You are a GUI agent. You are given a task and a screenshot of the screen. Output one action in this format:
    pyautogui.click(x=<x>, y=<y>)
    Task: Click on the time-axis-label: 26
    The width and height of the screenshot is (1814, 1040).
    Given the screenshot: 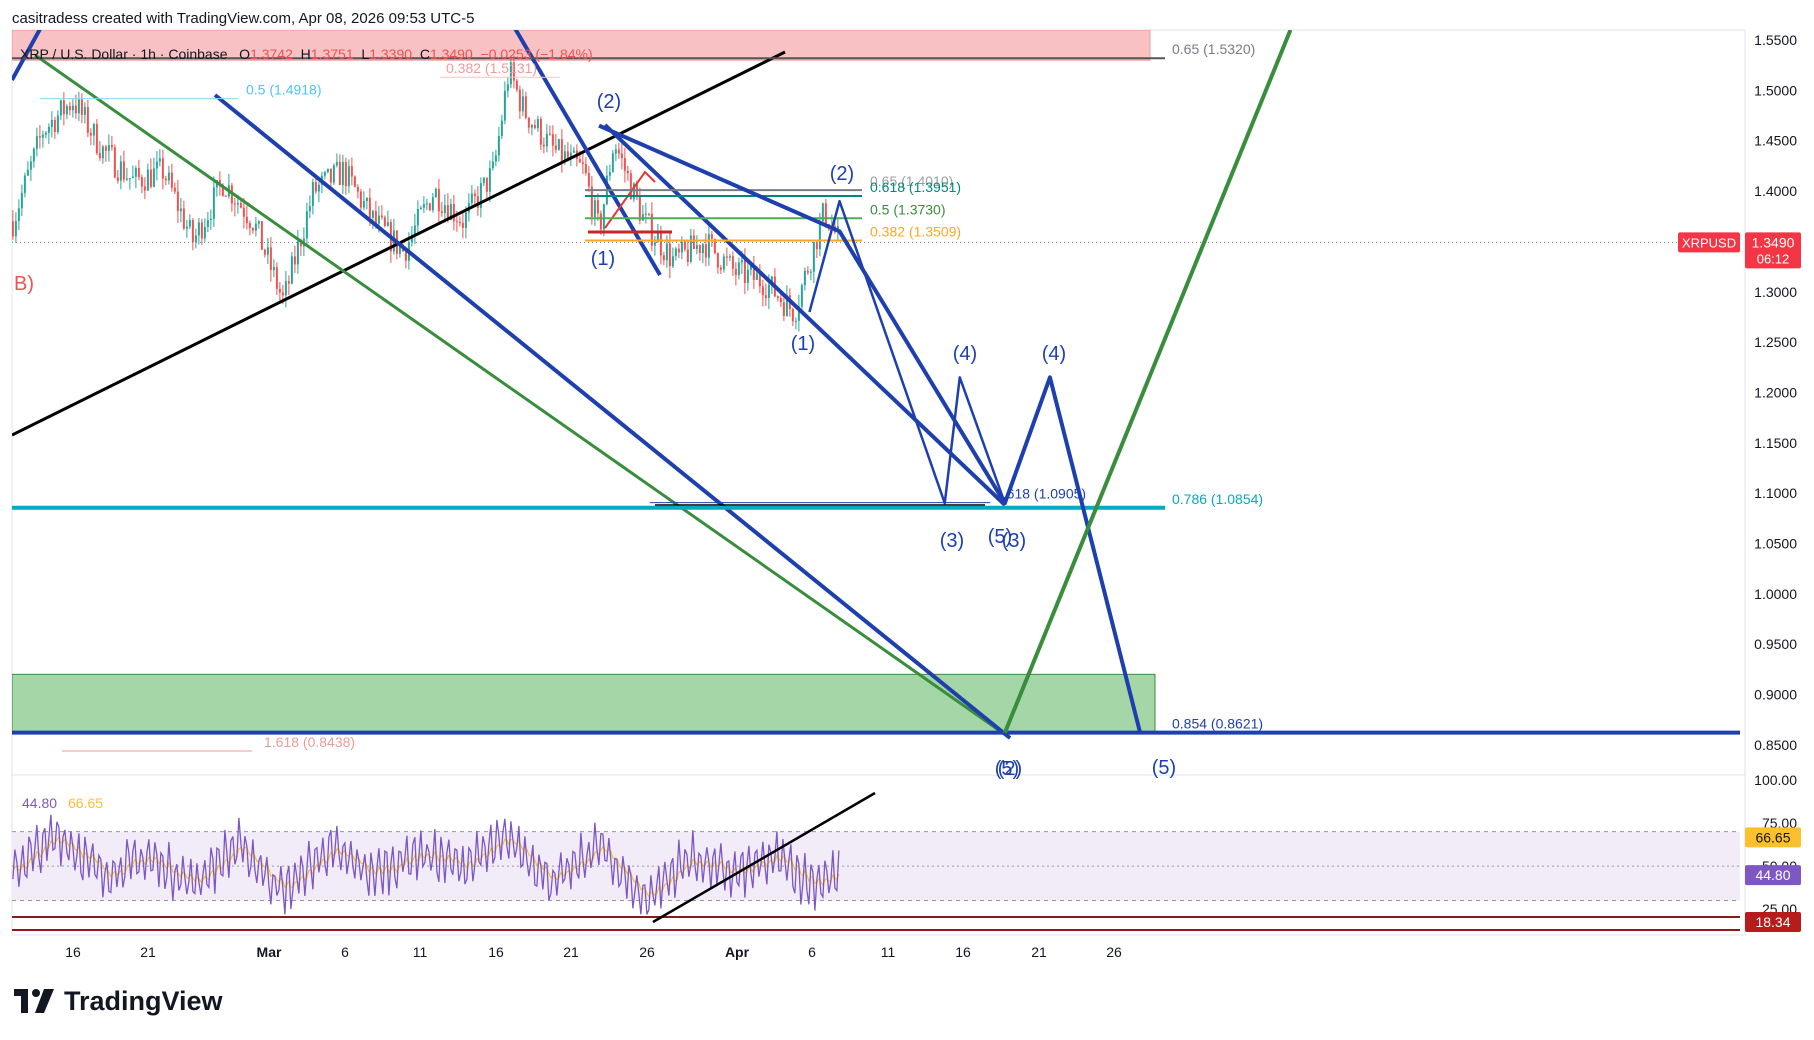 What is the action you would take?
    pyautogui.click(x=1114, y=952)
    